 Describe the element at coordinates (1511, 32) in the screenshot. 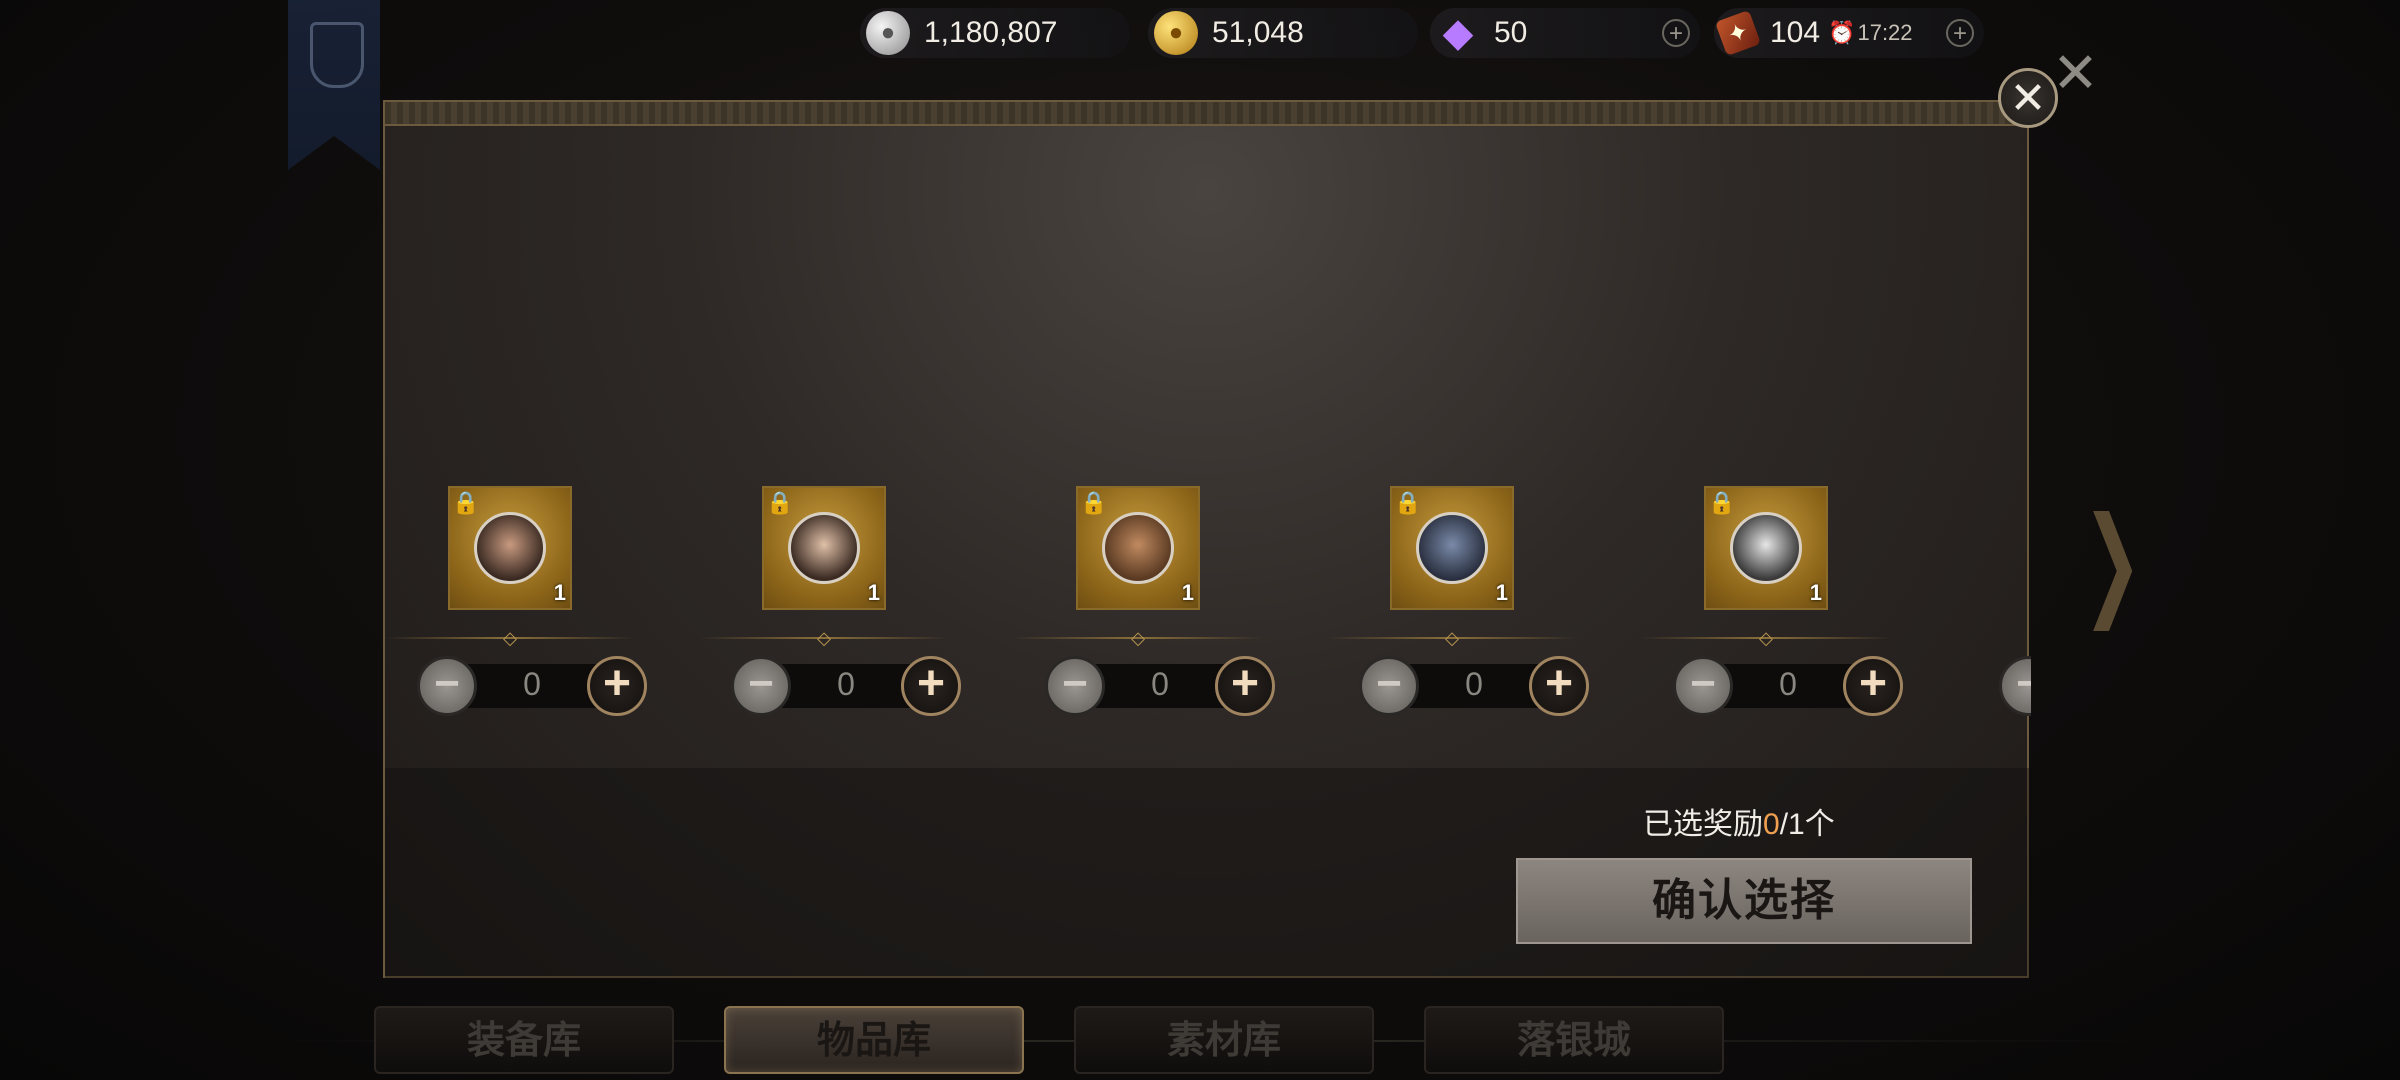

I see `gem-value: 50` at that location.